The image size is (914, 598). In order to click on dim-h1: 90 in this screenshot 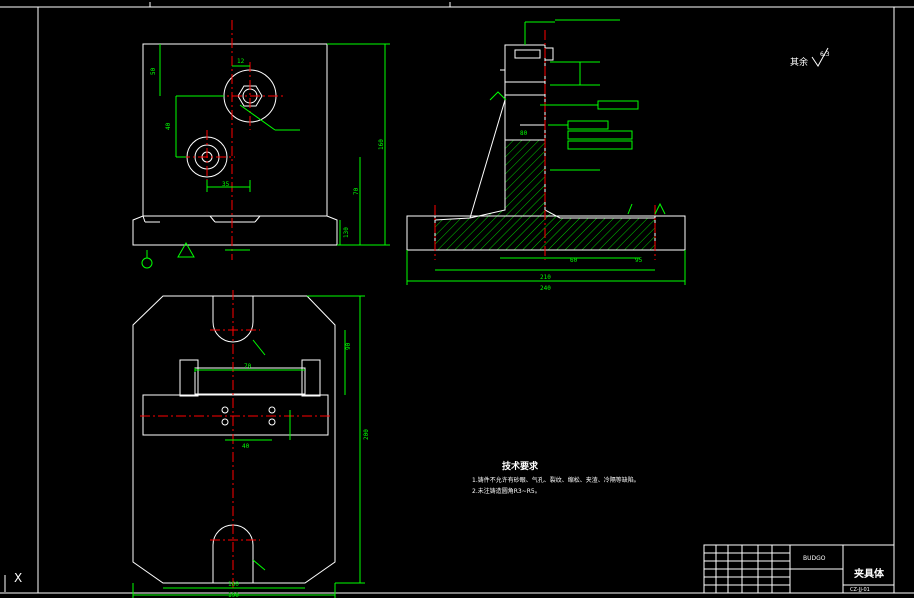, I will do `click(348, 346)`.